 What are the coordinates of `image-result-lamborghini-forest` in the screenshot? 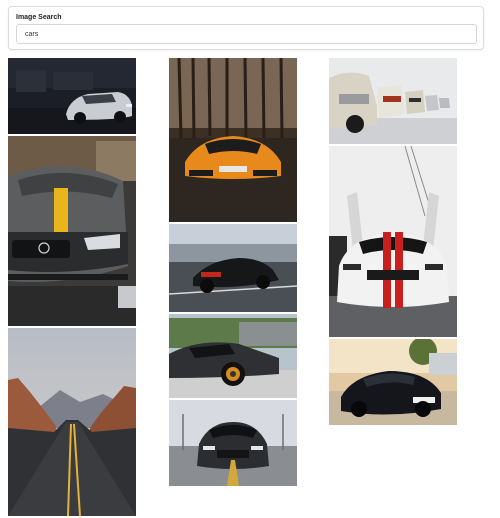 It's located at (233, 140).